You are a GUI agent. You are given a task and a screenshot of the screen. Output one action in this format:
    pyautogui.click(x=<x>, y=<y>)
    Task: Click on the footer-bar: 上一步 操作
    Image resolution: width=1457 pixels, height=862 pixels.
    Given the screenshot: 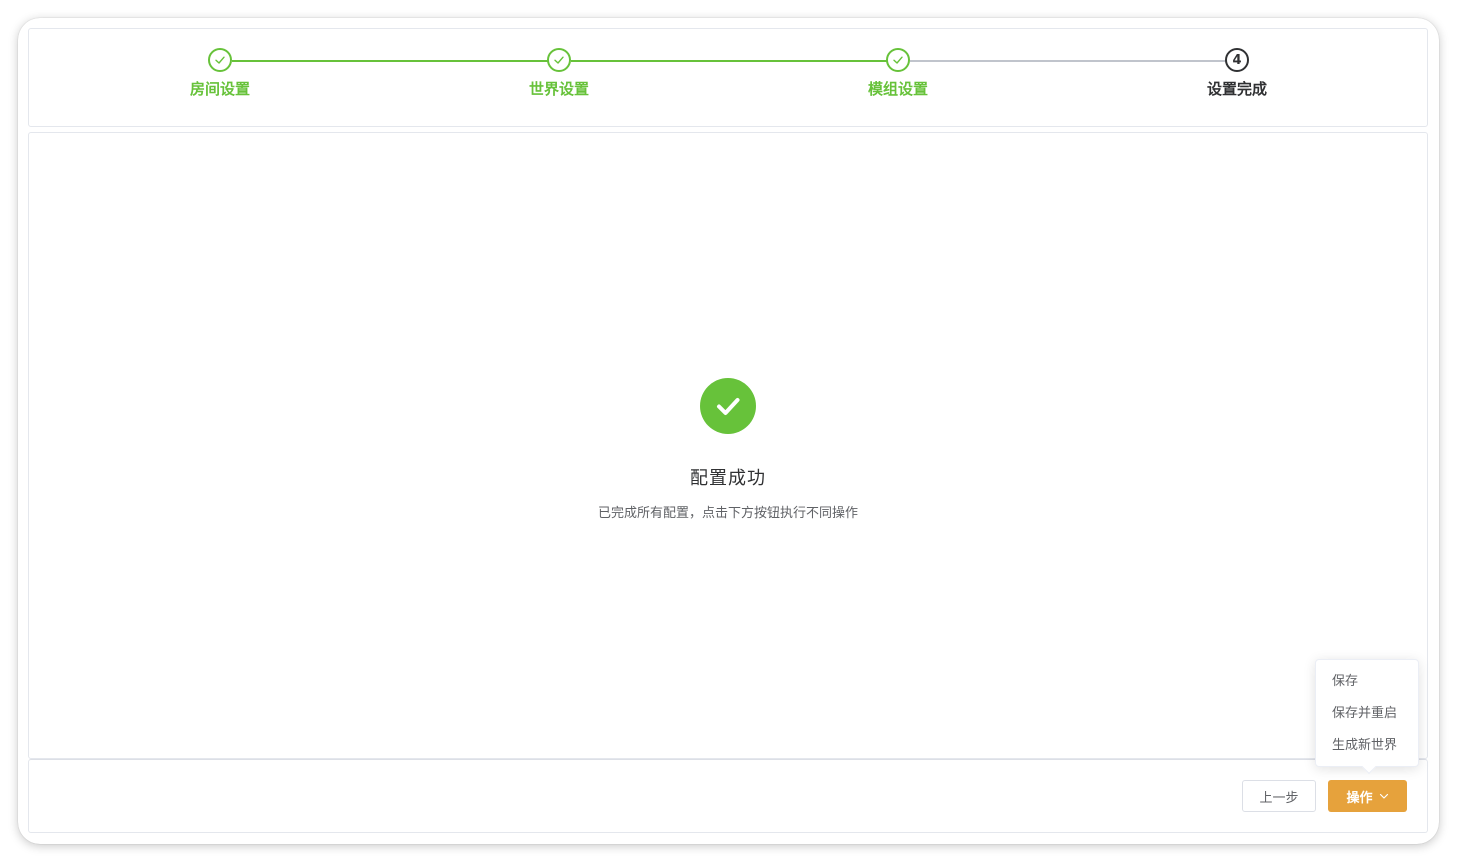 What is the action you would take?
    pyautogui.click(x=728, y=796)
    